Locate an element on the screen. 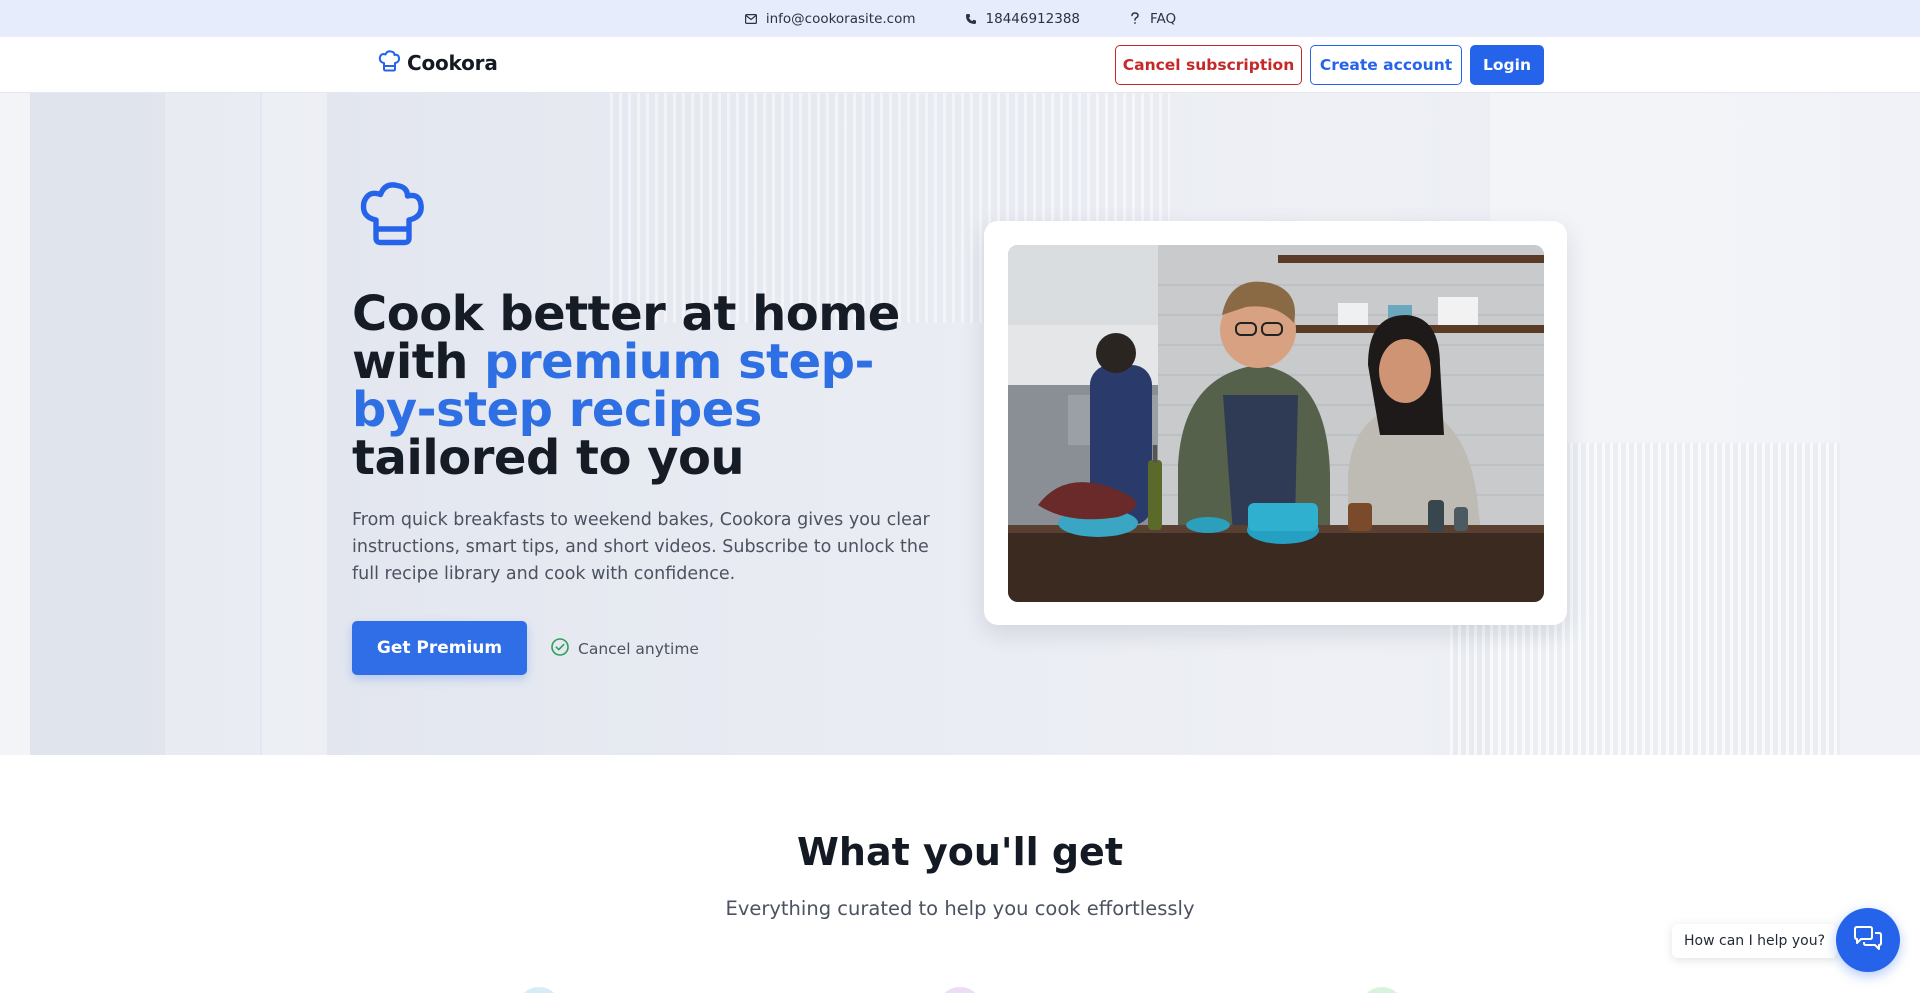 Image resolution: width=1920 pixels, height=993 pixels. chat-icon is located at coordinates (1868, 940).